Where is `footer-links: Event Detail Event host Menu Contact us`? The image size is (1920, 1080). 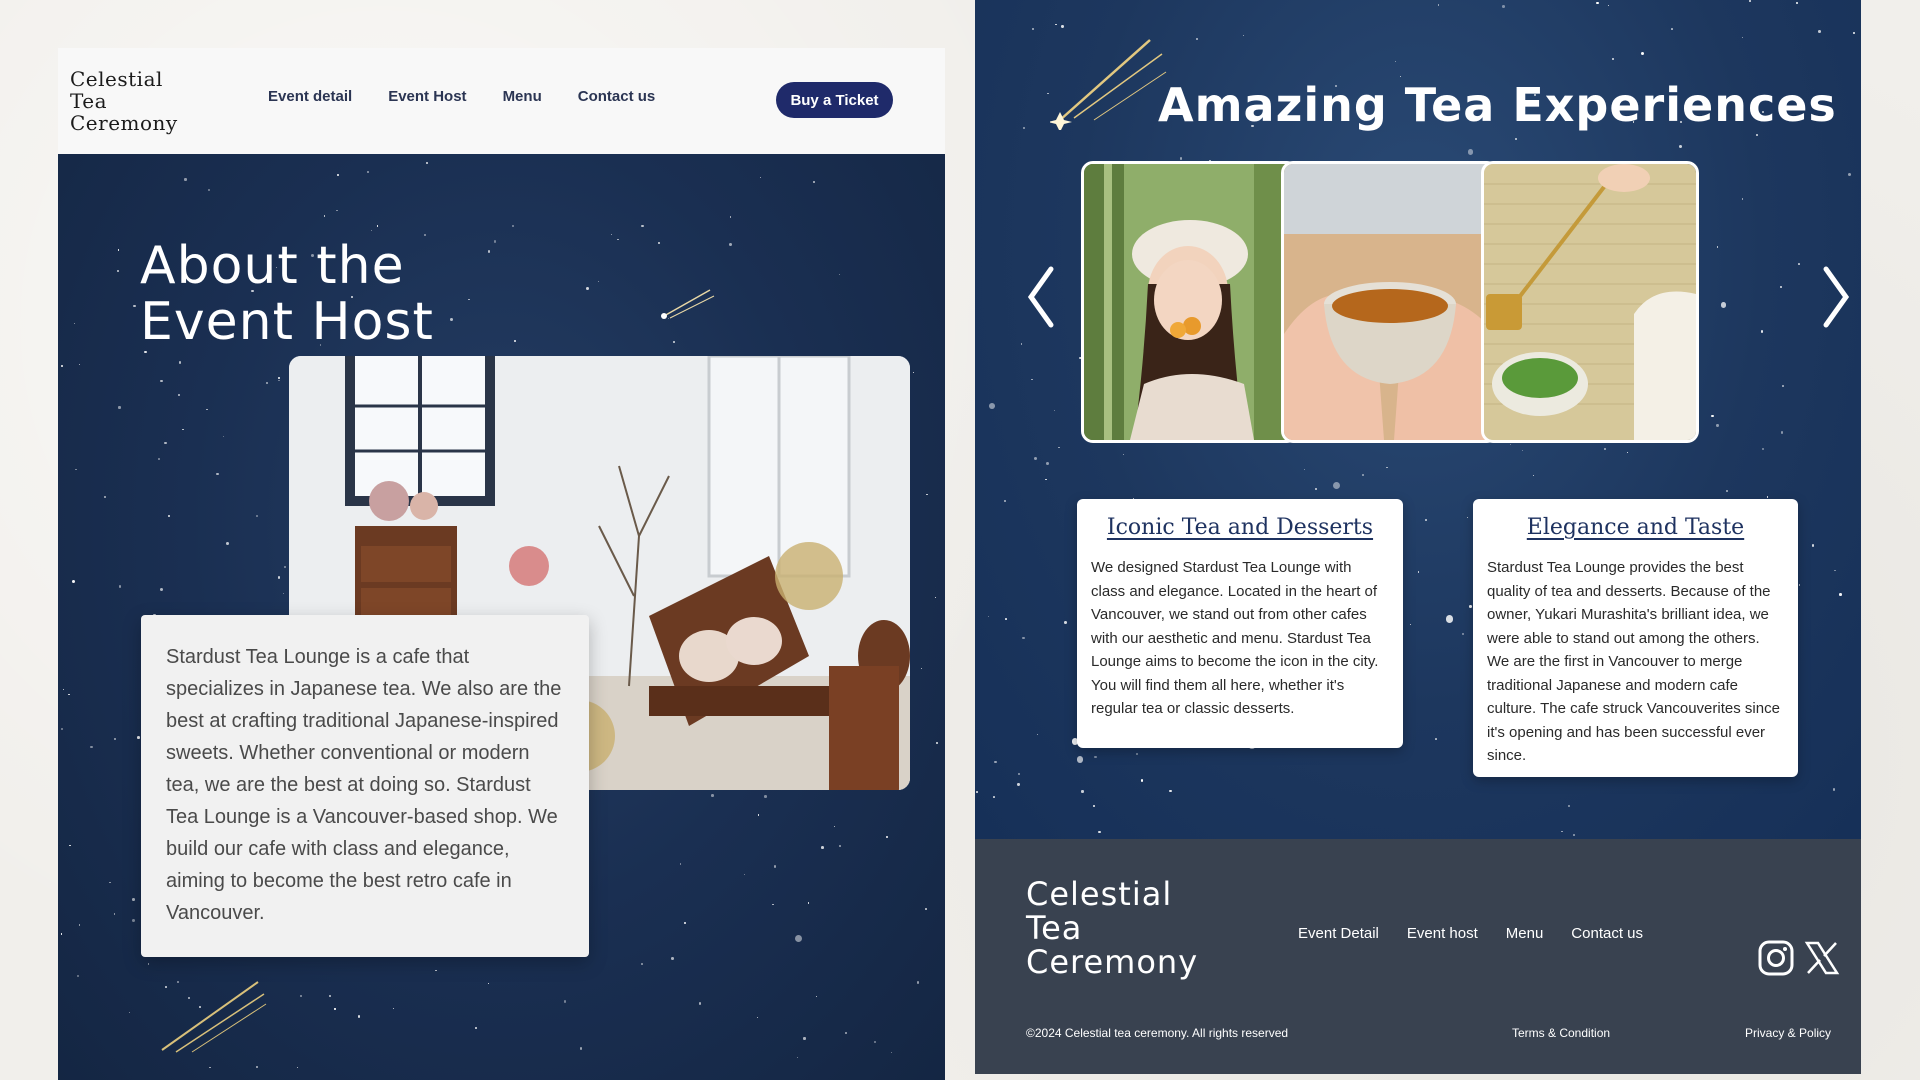 footer-links: Event Detail Event host Menu Contact us is located at coordinates (1470, 933).